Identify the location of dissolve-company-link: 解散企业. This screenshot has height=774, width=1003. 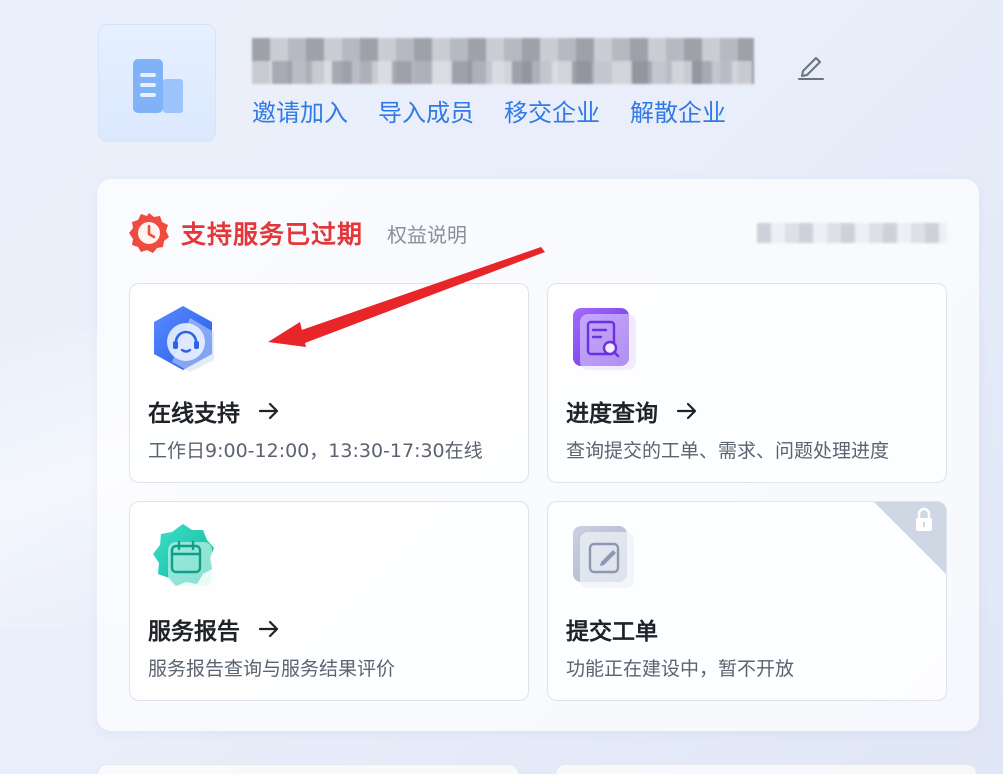
(678, 113).